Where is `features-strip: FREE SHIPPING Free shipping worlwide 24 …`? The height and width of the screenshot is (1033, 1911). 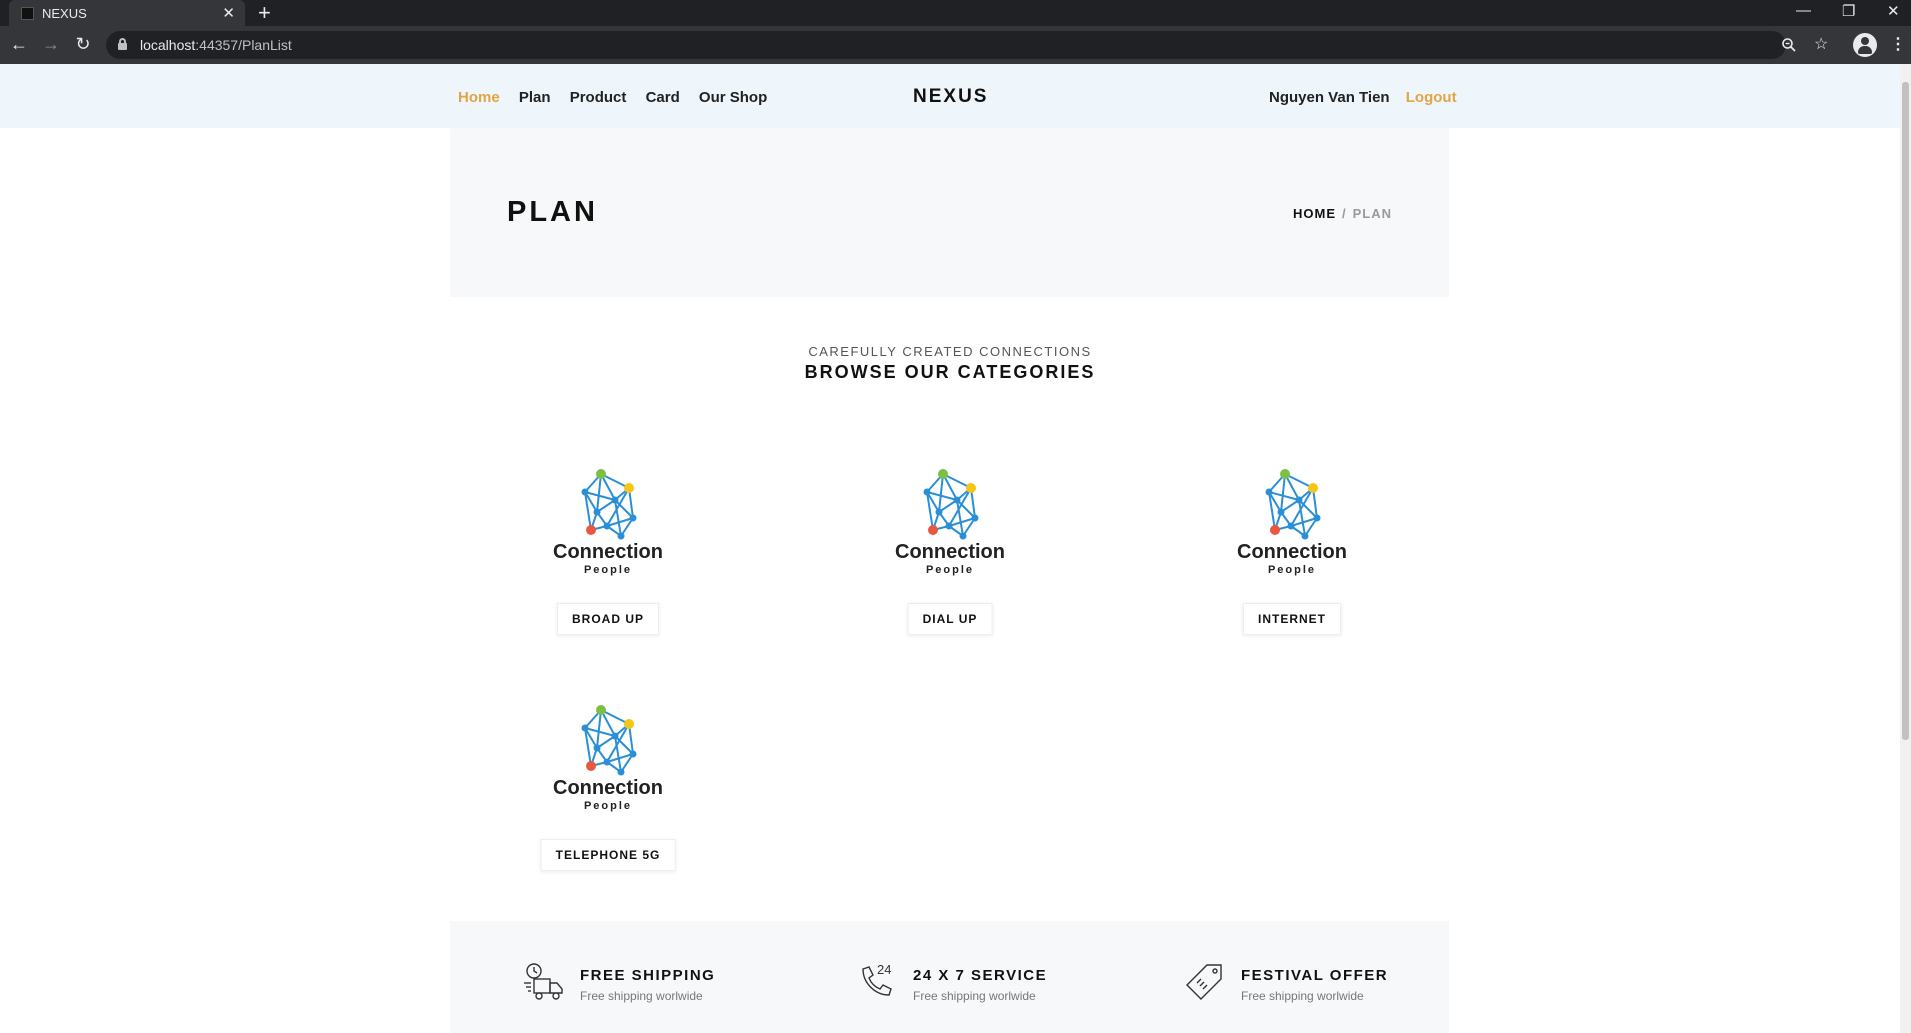 features-strip: FREE SHIPPING Free shipping worlwide 24 … is located at coordinates (949, 977).